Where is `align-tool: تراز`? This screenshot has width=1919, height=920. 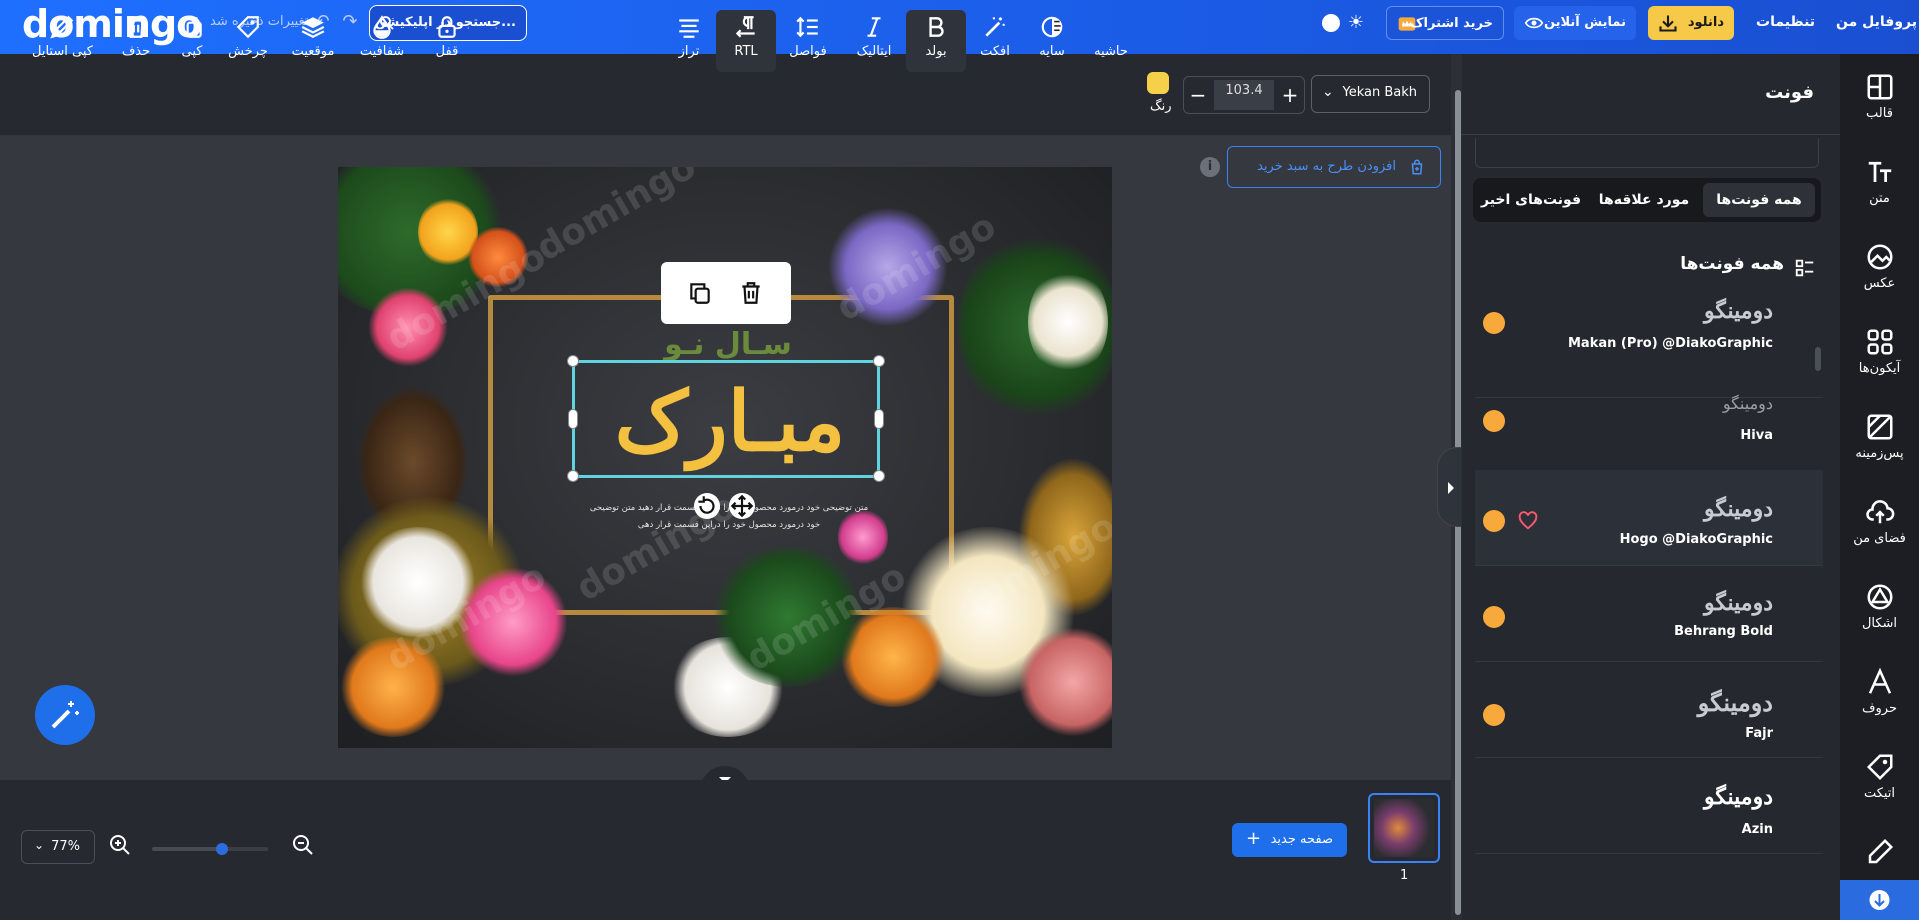
align-tool: تراز is located at coordinates (689, 41).